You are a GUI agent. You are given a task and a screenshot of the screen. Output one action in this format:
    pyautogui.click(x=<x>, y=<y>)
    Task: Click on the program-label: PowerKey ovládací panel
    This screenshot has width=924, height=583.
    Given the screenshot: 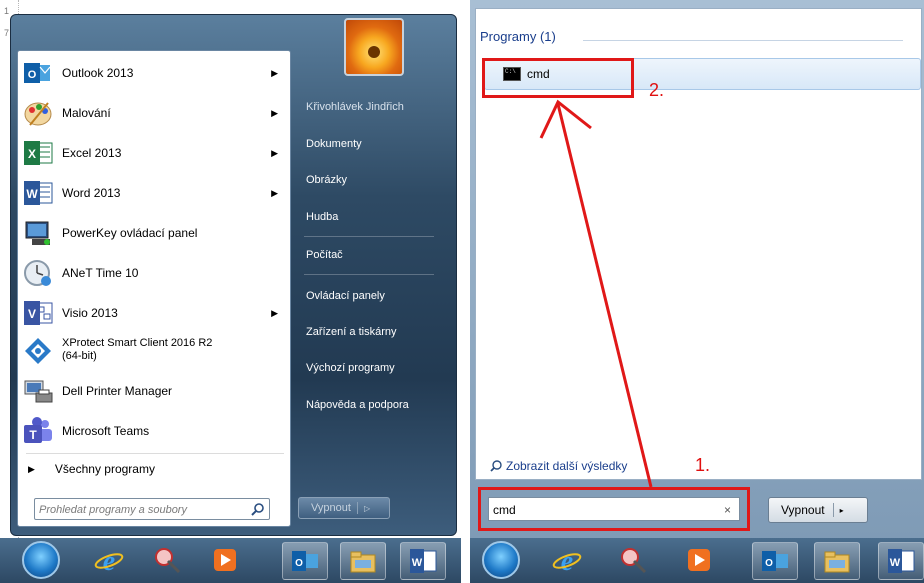 What is the action you would take?
    pyautogui.click(x=130, y=233)
    